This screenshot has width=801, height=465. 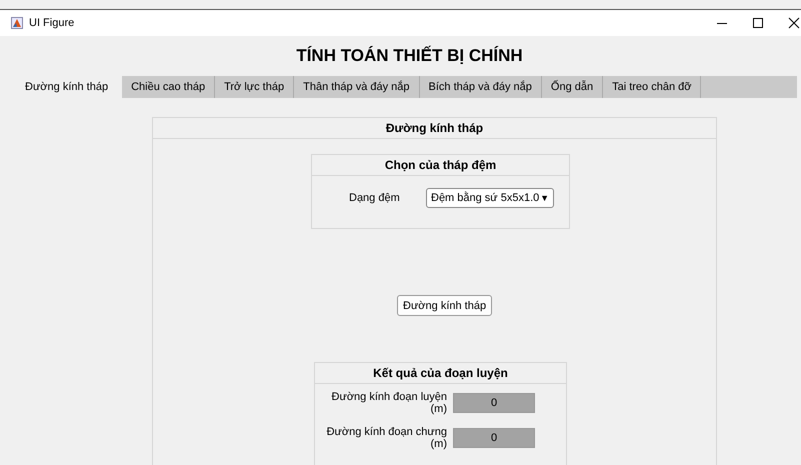 What do you see at coordinates (69, 87) in the screenshot?
I see `tab: Đường kính tháp` at bounding box center [69, 87].